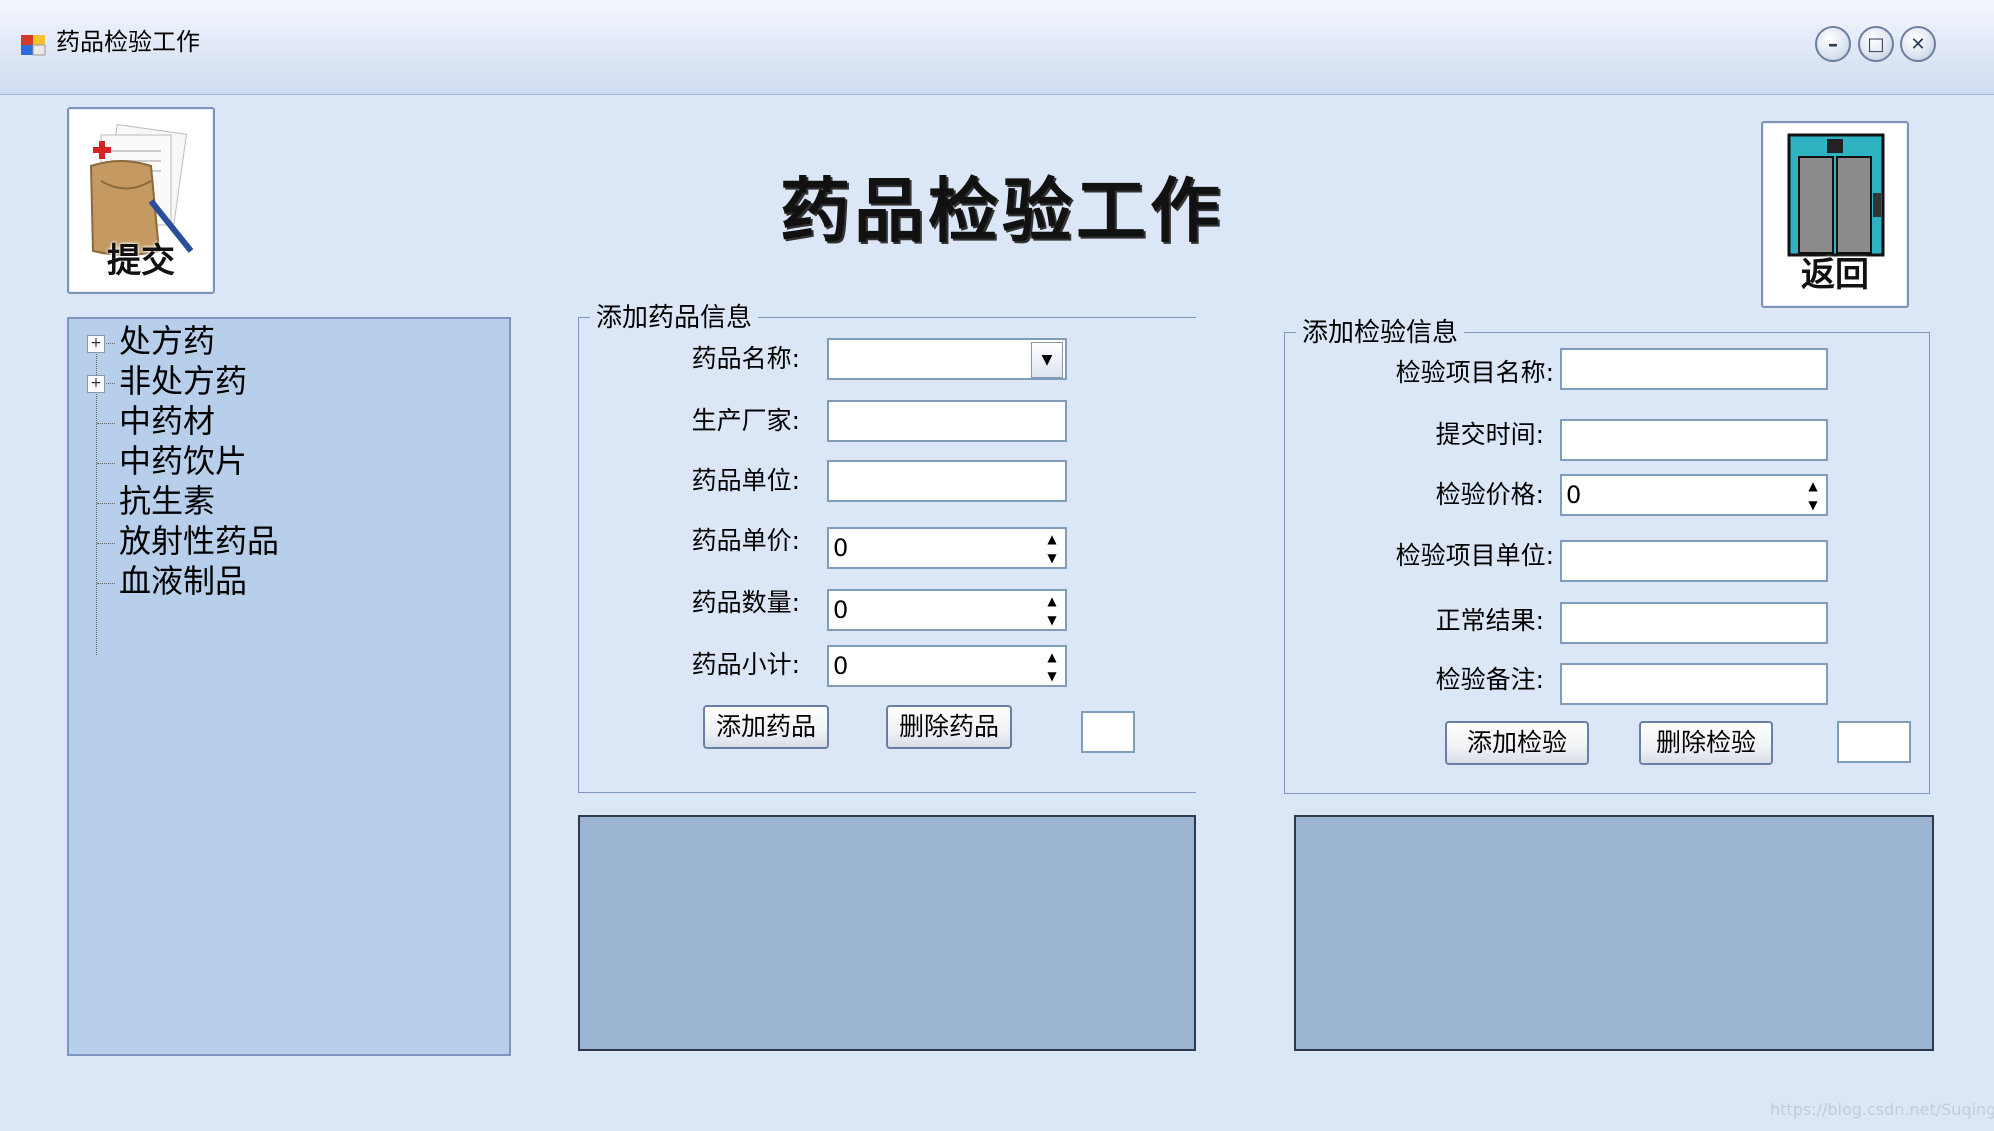  What do you see at coordinates (1489, 679) in the screenshot?
I see `test-remark-label: 检验备注:` at bounding box center [1489, 679].